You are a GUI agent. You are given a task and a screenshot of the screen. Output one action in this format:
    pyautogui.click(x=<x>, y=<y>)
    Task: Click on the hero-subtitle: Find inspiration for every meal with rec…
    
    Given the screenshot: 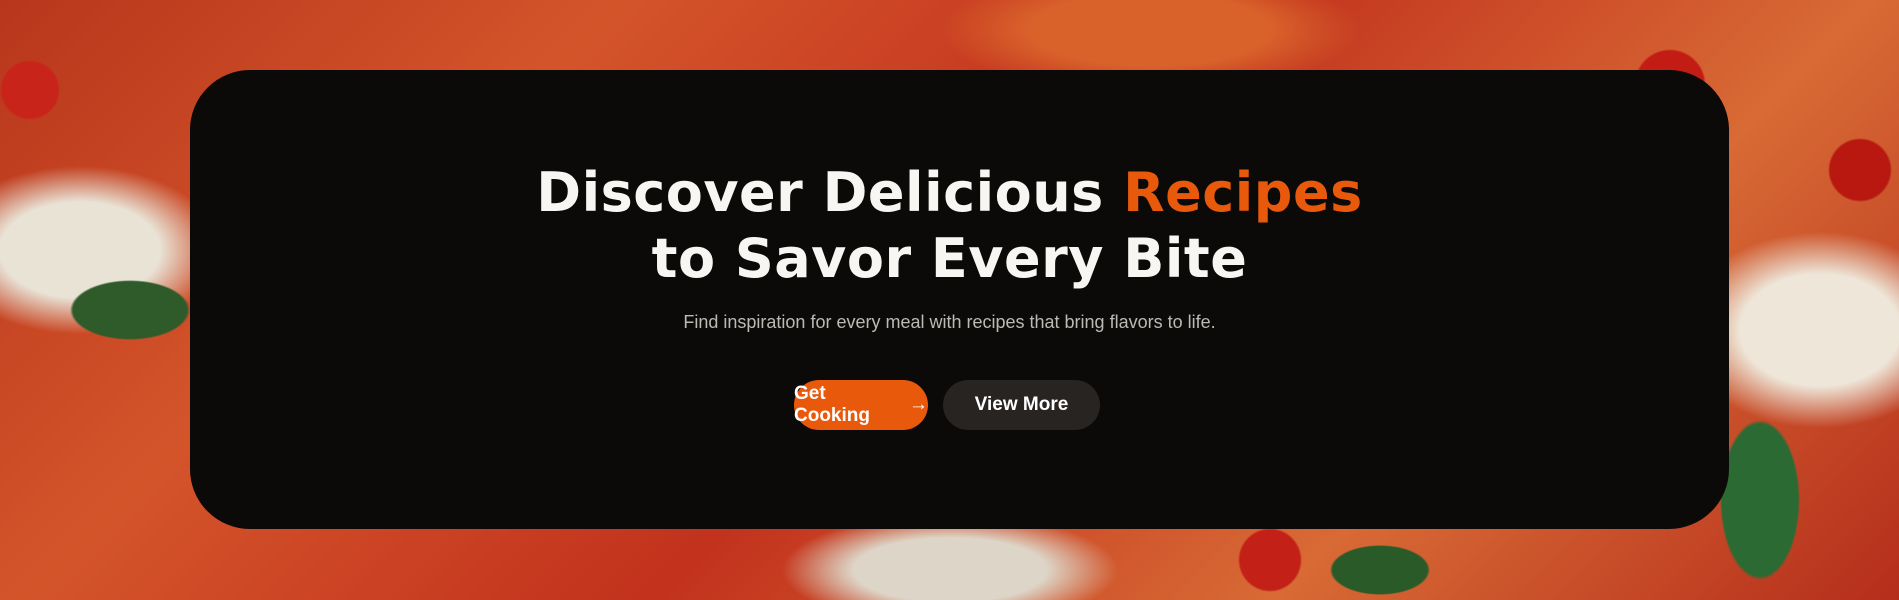 What is the action you would take?
    pyautogui.click(x=949, y=322)
    